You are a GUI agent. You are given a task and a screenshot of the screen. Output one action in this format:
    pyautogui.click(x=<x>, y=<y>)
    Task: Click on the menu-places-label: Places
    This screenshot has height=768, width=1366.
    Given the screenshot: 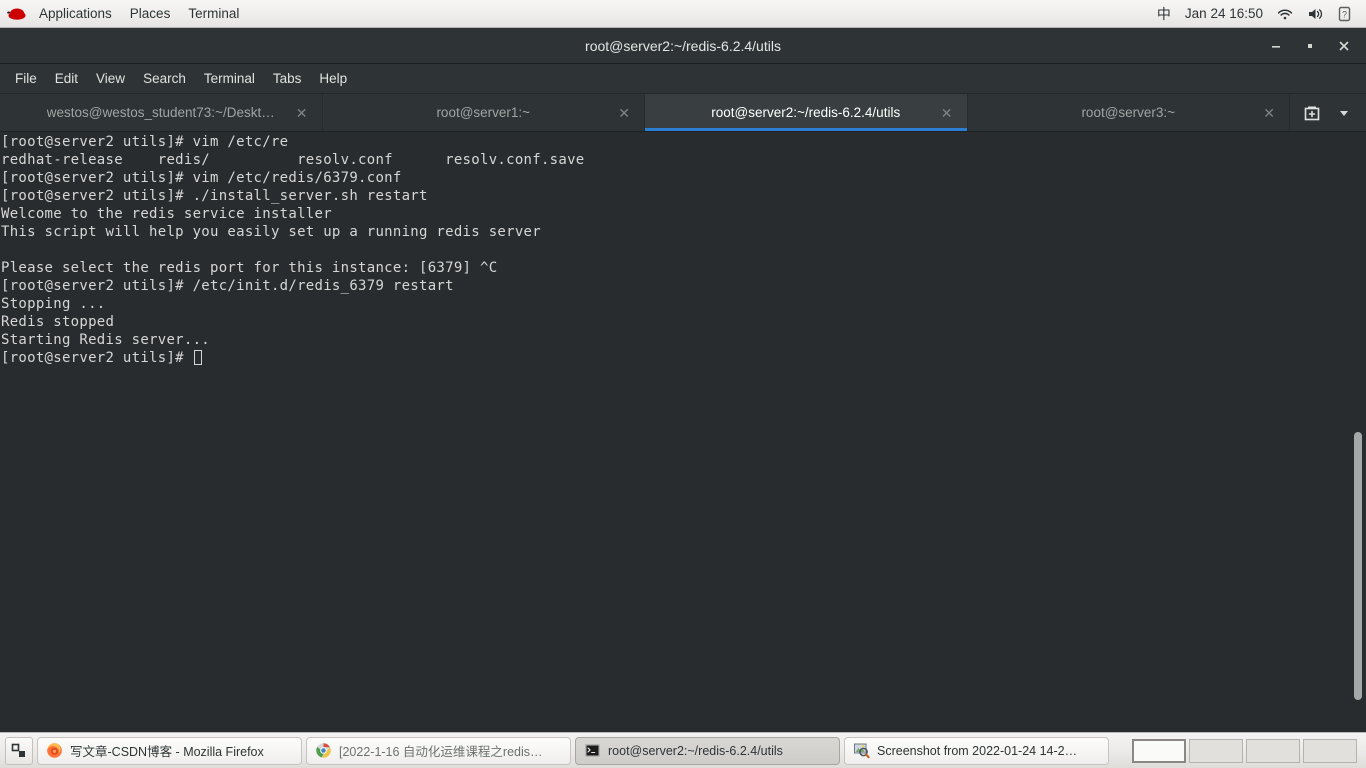 What is the action you would take?
    pyautogui.click(x=150, y=13)
    